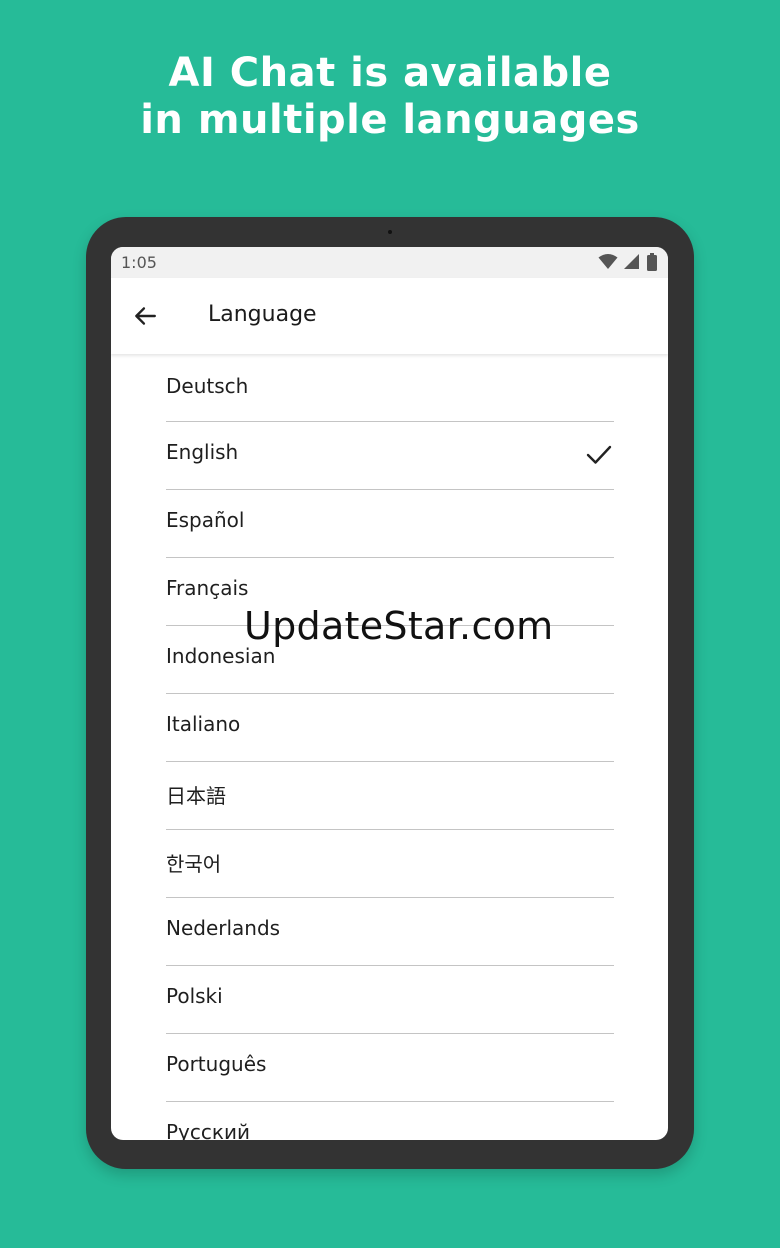 Image resolution: width=780 pixels, height=1248 pixels. I want to click on language-item-korean: 한국어, so click(390, 864).